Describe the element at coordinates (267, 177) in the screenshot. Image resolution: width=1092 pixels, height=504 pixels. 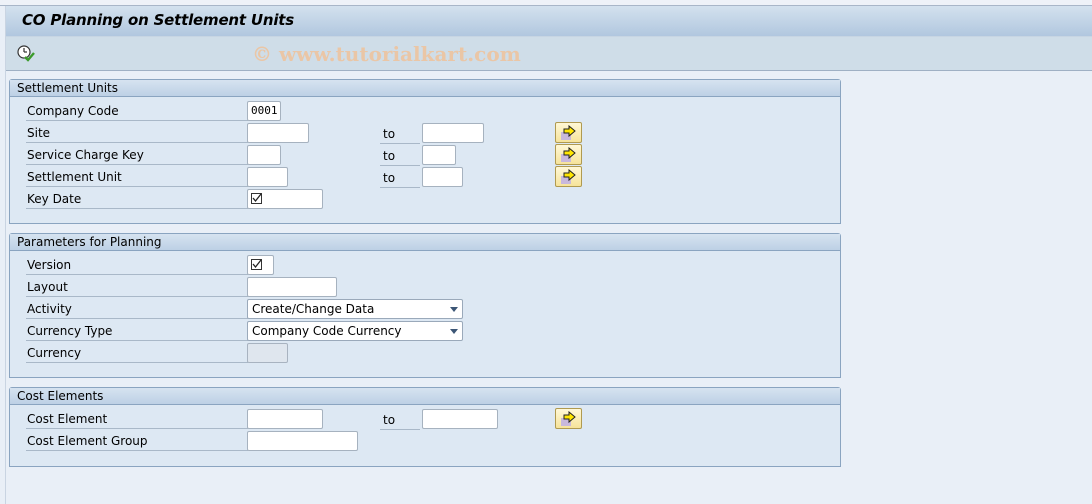
I see `settlement-unit-from-input` at that location.